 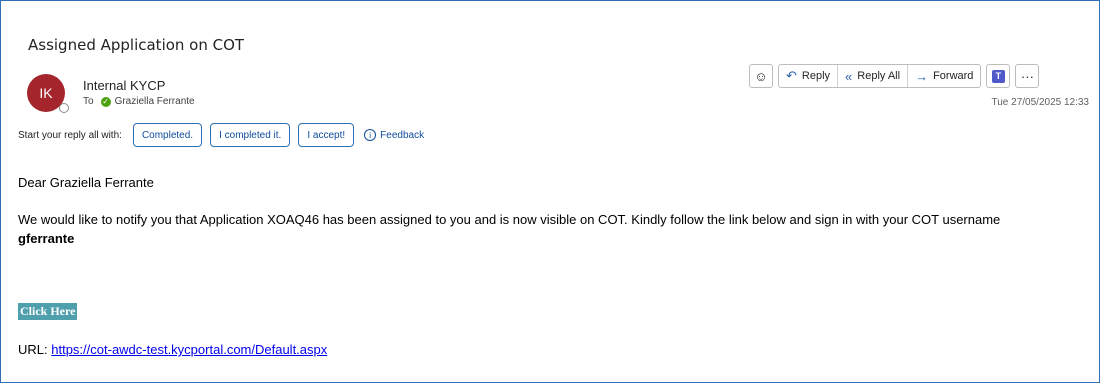 I want to click on email-subject: Assigned Application on COT, so click(x=136, y=45).